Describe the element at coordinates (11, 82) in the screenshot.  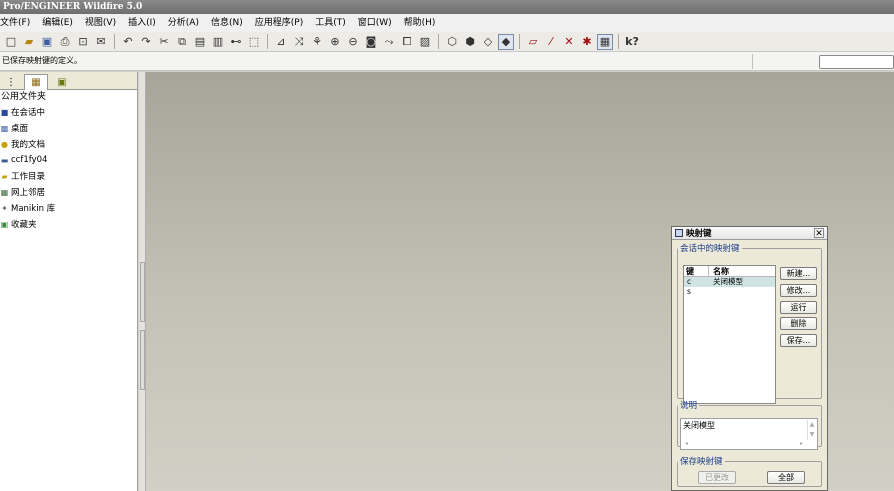
I see `model-tree-tab-icon: ⋮` at that location.